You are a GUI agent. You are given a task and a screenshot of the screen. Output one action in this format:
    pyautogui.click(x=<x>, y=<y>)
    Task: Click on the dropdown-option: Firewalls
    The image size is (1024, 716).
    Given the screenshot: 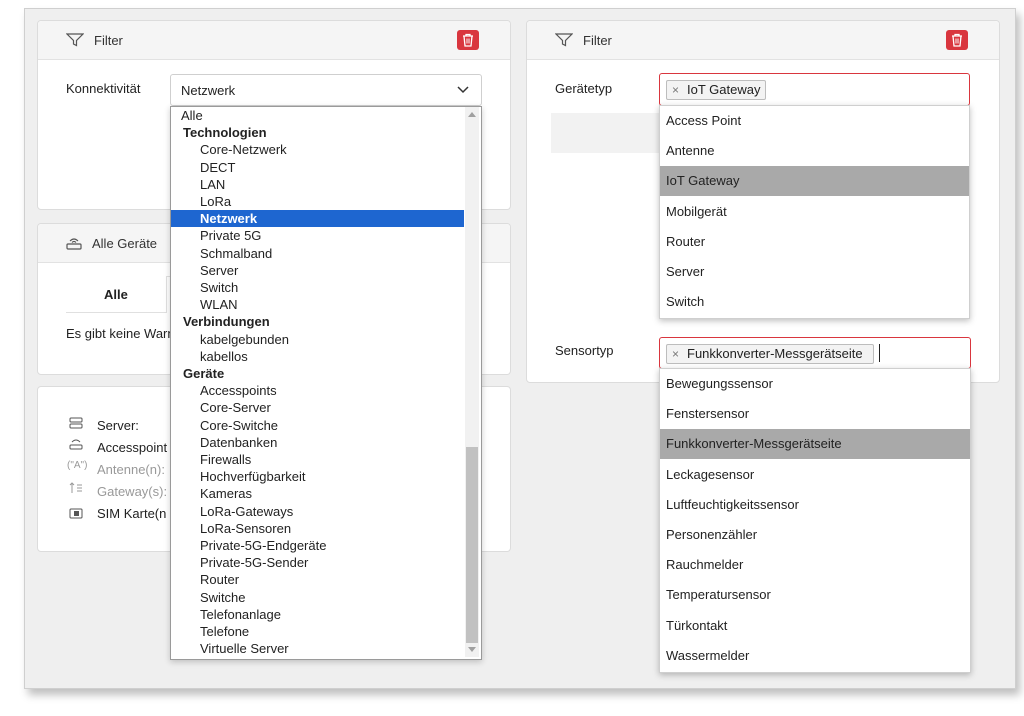 What is the action you would take?
    pyautogui.click(x=317, y=459)
    